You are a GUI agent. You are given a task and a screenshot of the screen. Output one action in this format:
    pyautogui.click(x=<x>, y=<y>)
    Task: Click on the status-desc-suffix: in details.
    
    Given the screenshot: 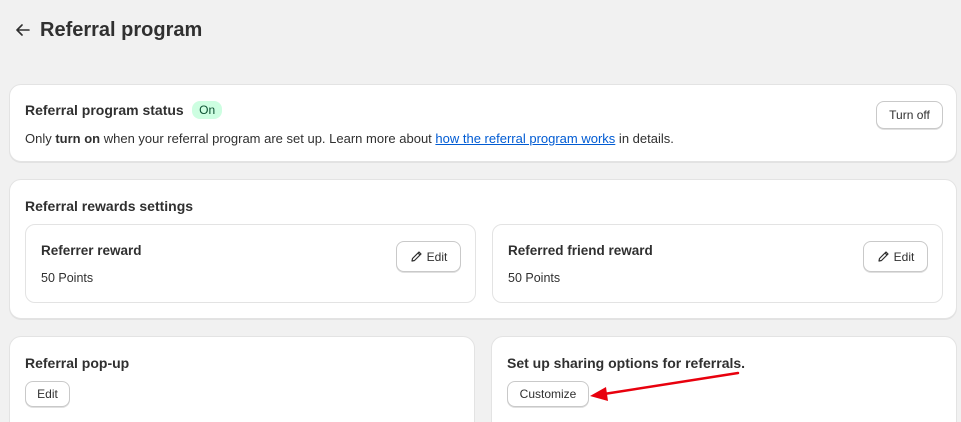 What is the action you would take?
    pyautogui.click(x=644, y=138)
    